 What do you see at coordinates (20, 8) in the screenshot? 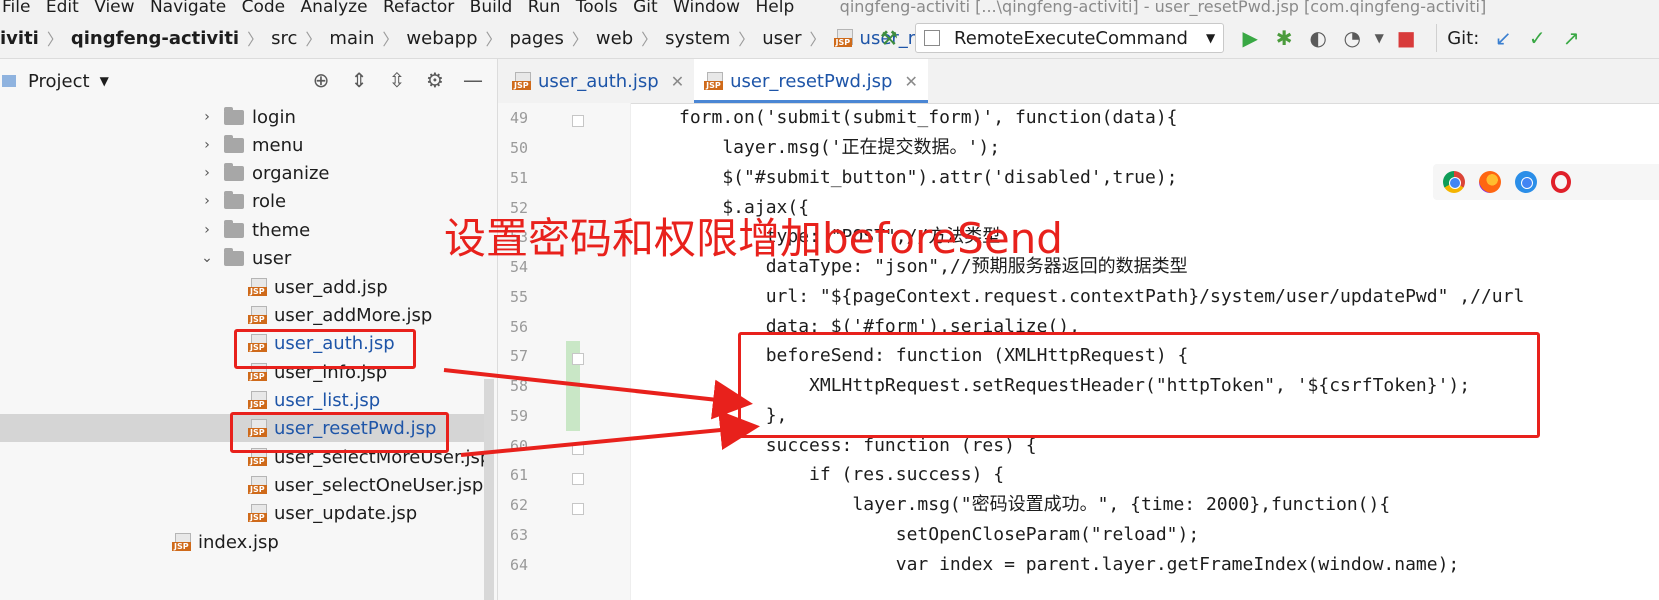
I see `menu-file: File` at bounding box center [20, 8].